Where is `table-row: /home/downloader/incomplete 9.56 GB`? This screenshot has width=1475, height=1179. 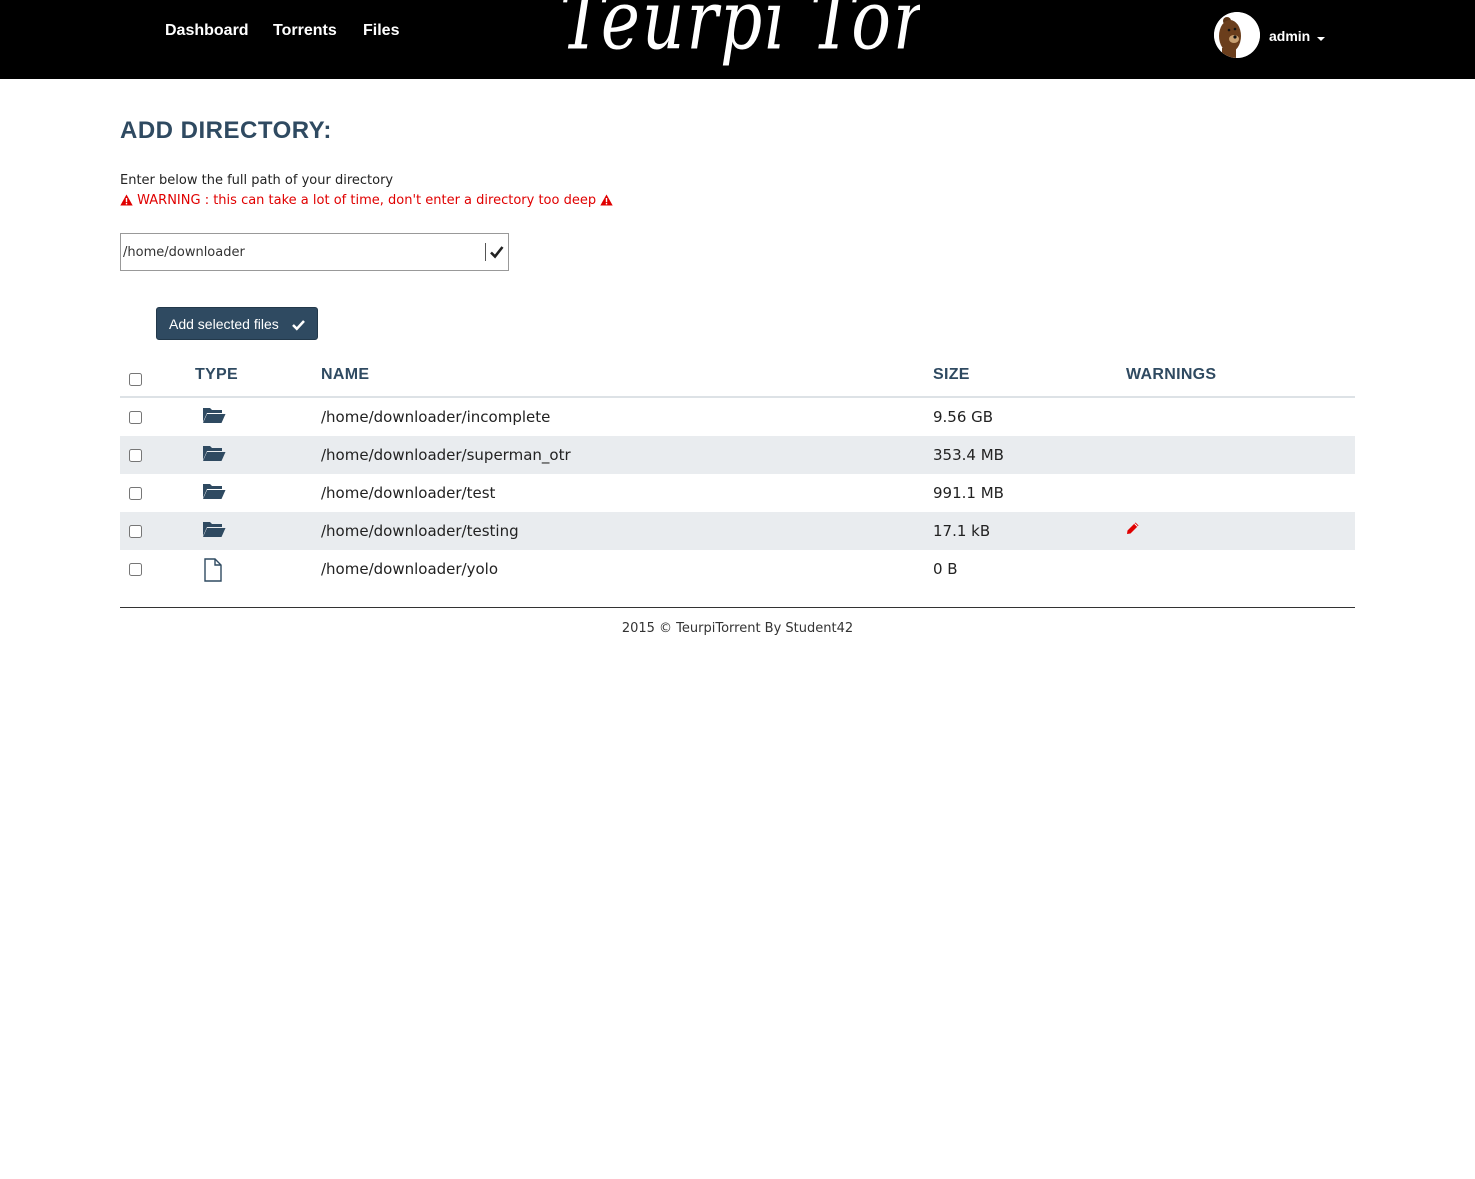 table-row: /home/downloader/incomplete 9.56 GB is located at coordinates (737, 417).